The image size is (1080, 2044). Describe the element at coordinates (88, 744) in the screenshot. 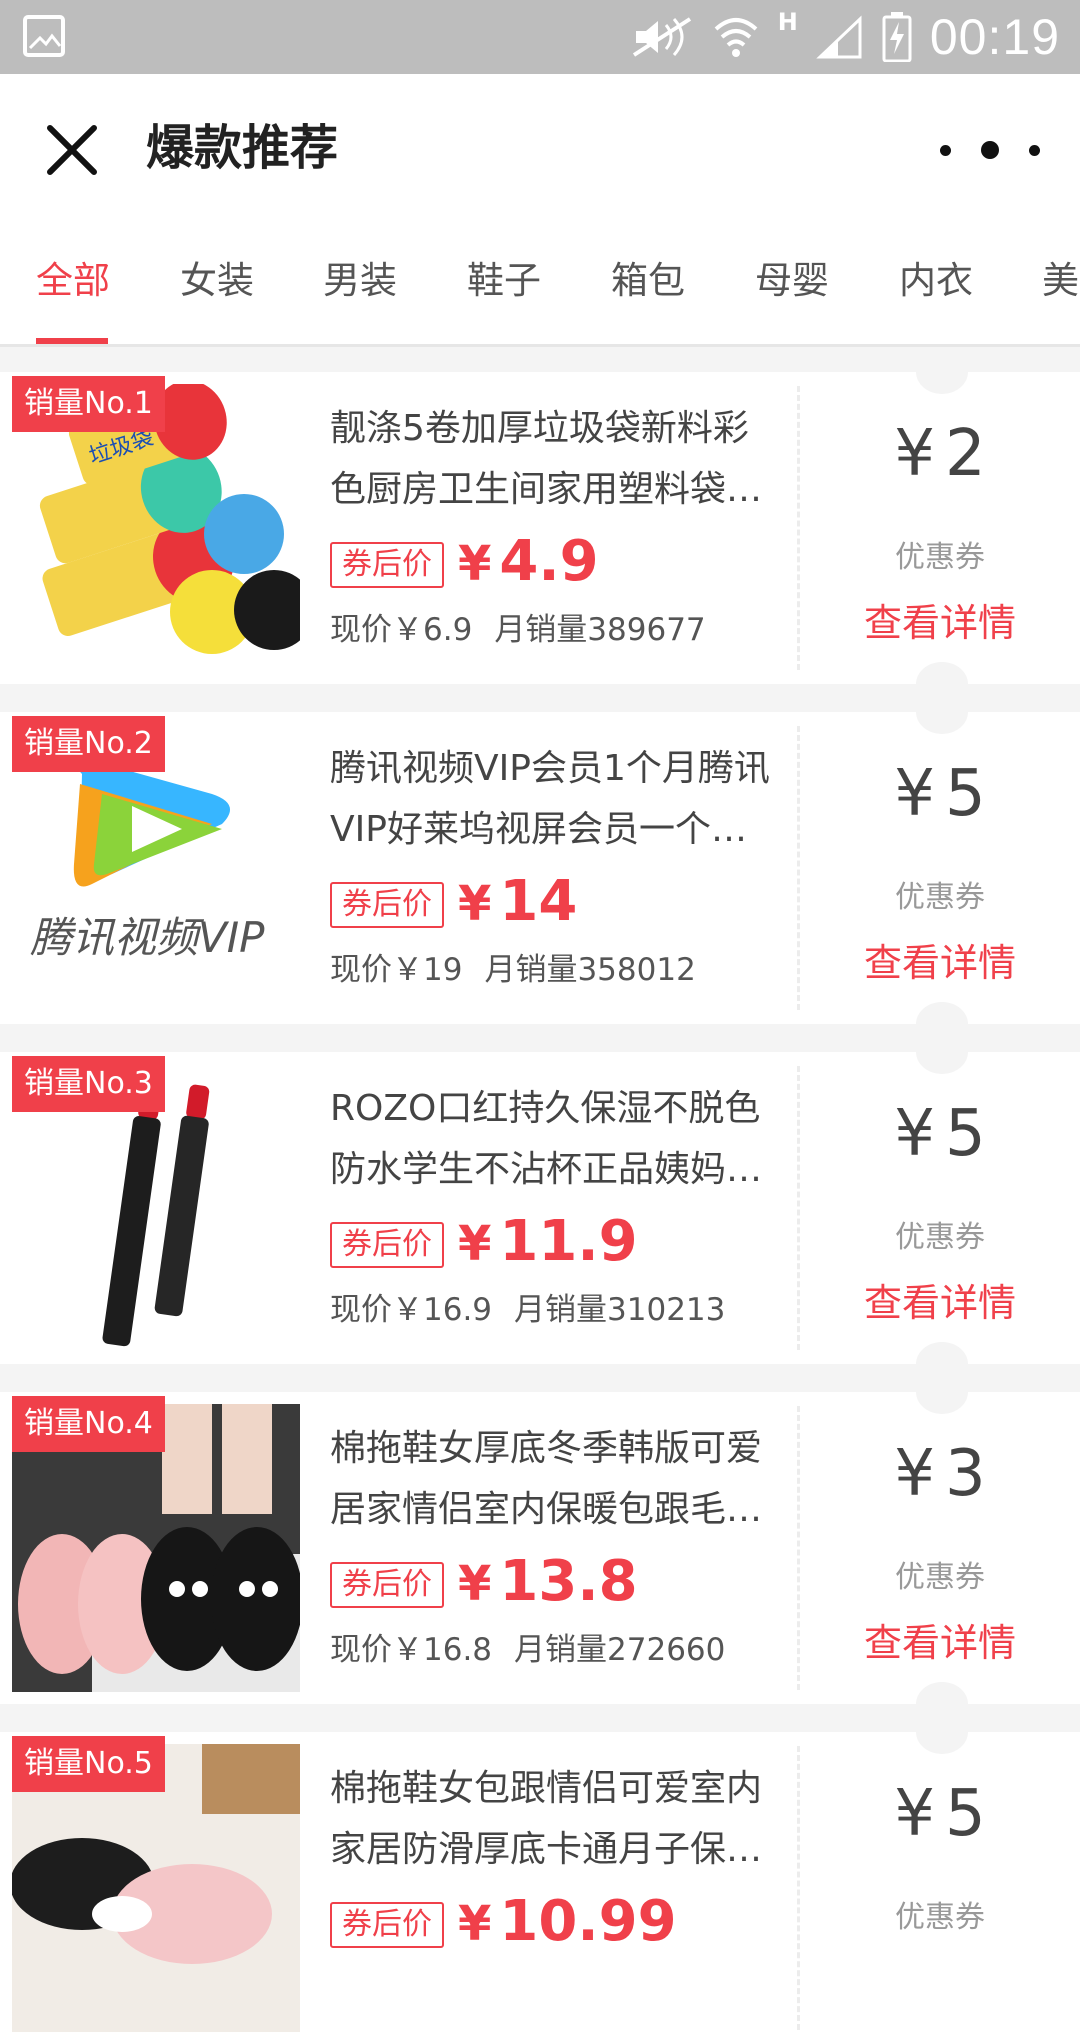

I see `rank-badge: 销量No.2` at that location.